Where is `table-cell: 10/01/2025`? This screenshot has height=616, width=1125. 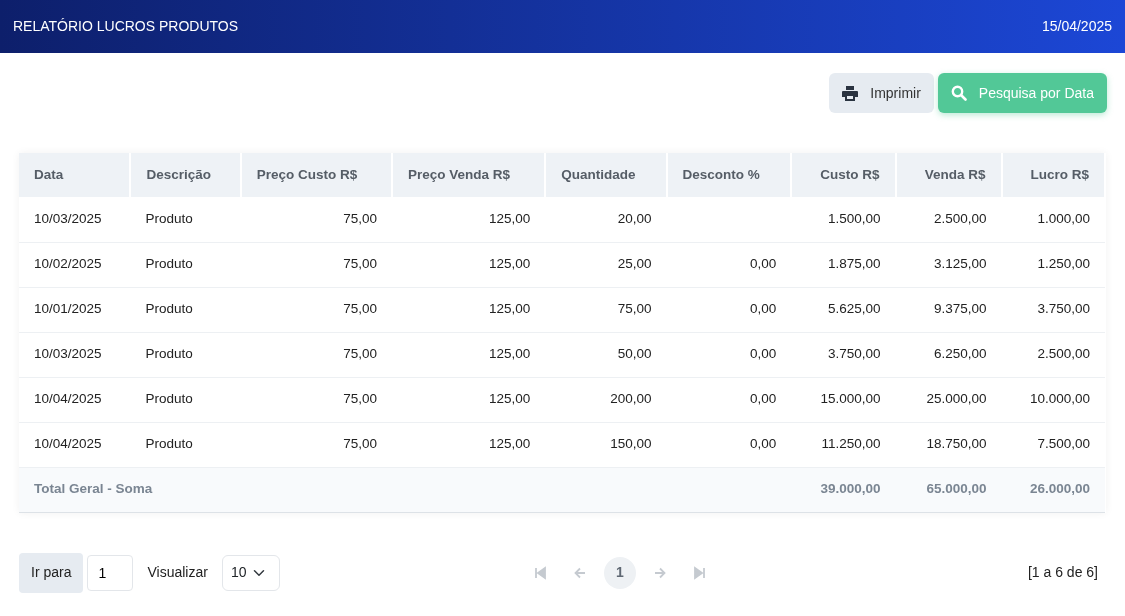 table-cell: 10/01/2025 is located at coordinates (75, 309).